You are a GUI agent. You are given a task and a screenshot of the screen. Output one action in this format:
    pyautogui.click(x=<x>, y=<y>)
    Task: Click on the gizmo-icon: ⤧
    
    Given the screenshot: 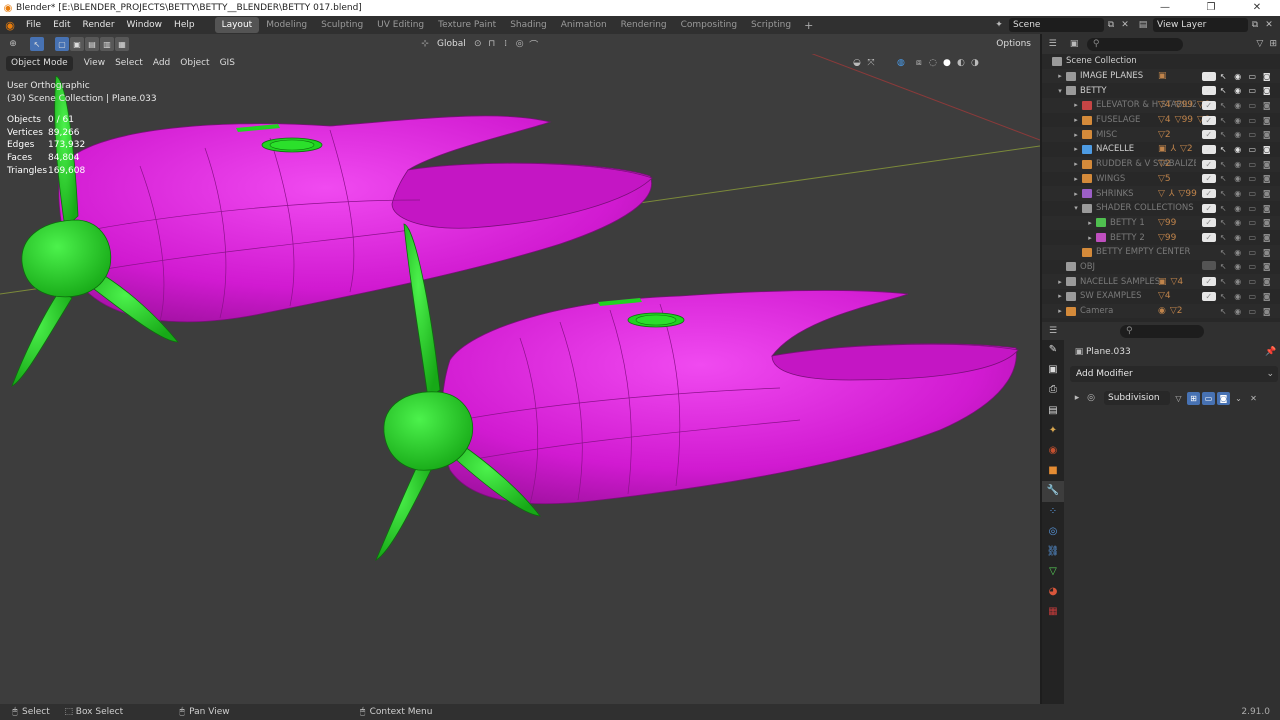 What is the action you would take?
    pyautogui.click(x=871, y=63)
    